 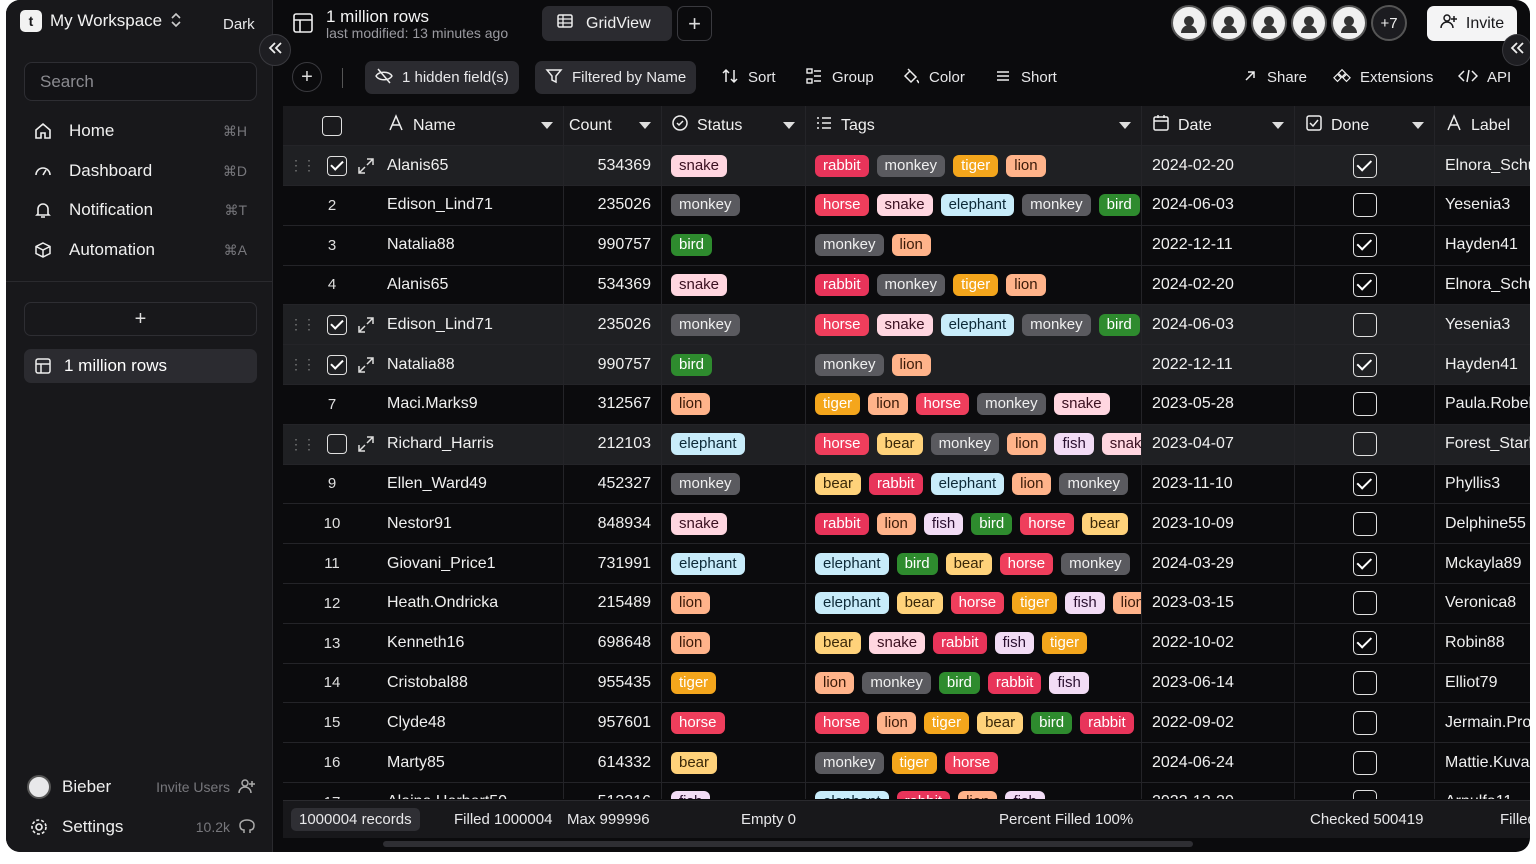 What do you see at coordinates (472, 444) in the screenshot?
I see `cell-name: Richard_Harris` at bounding box center [472, 444].